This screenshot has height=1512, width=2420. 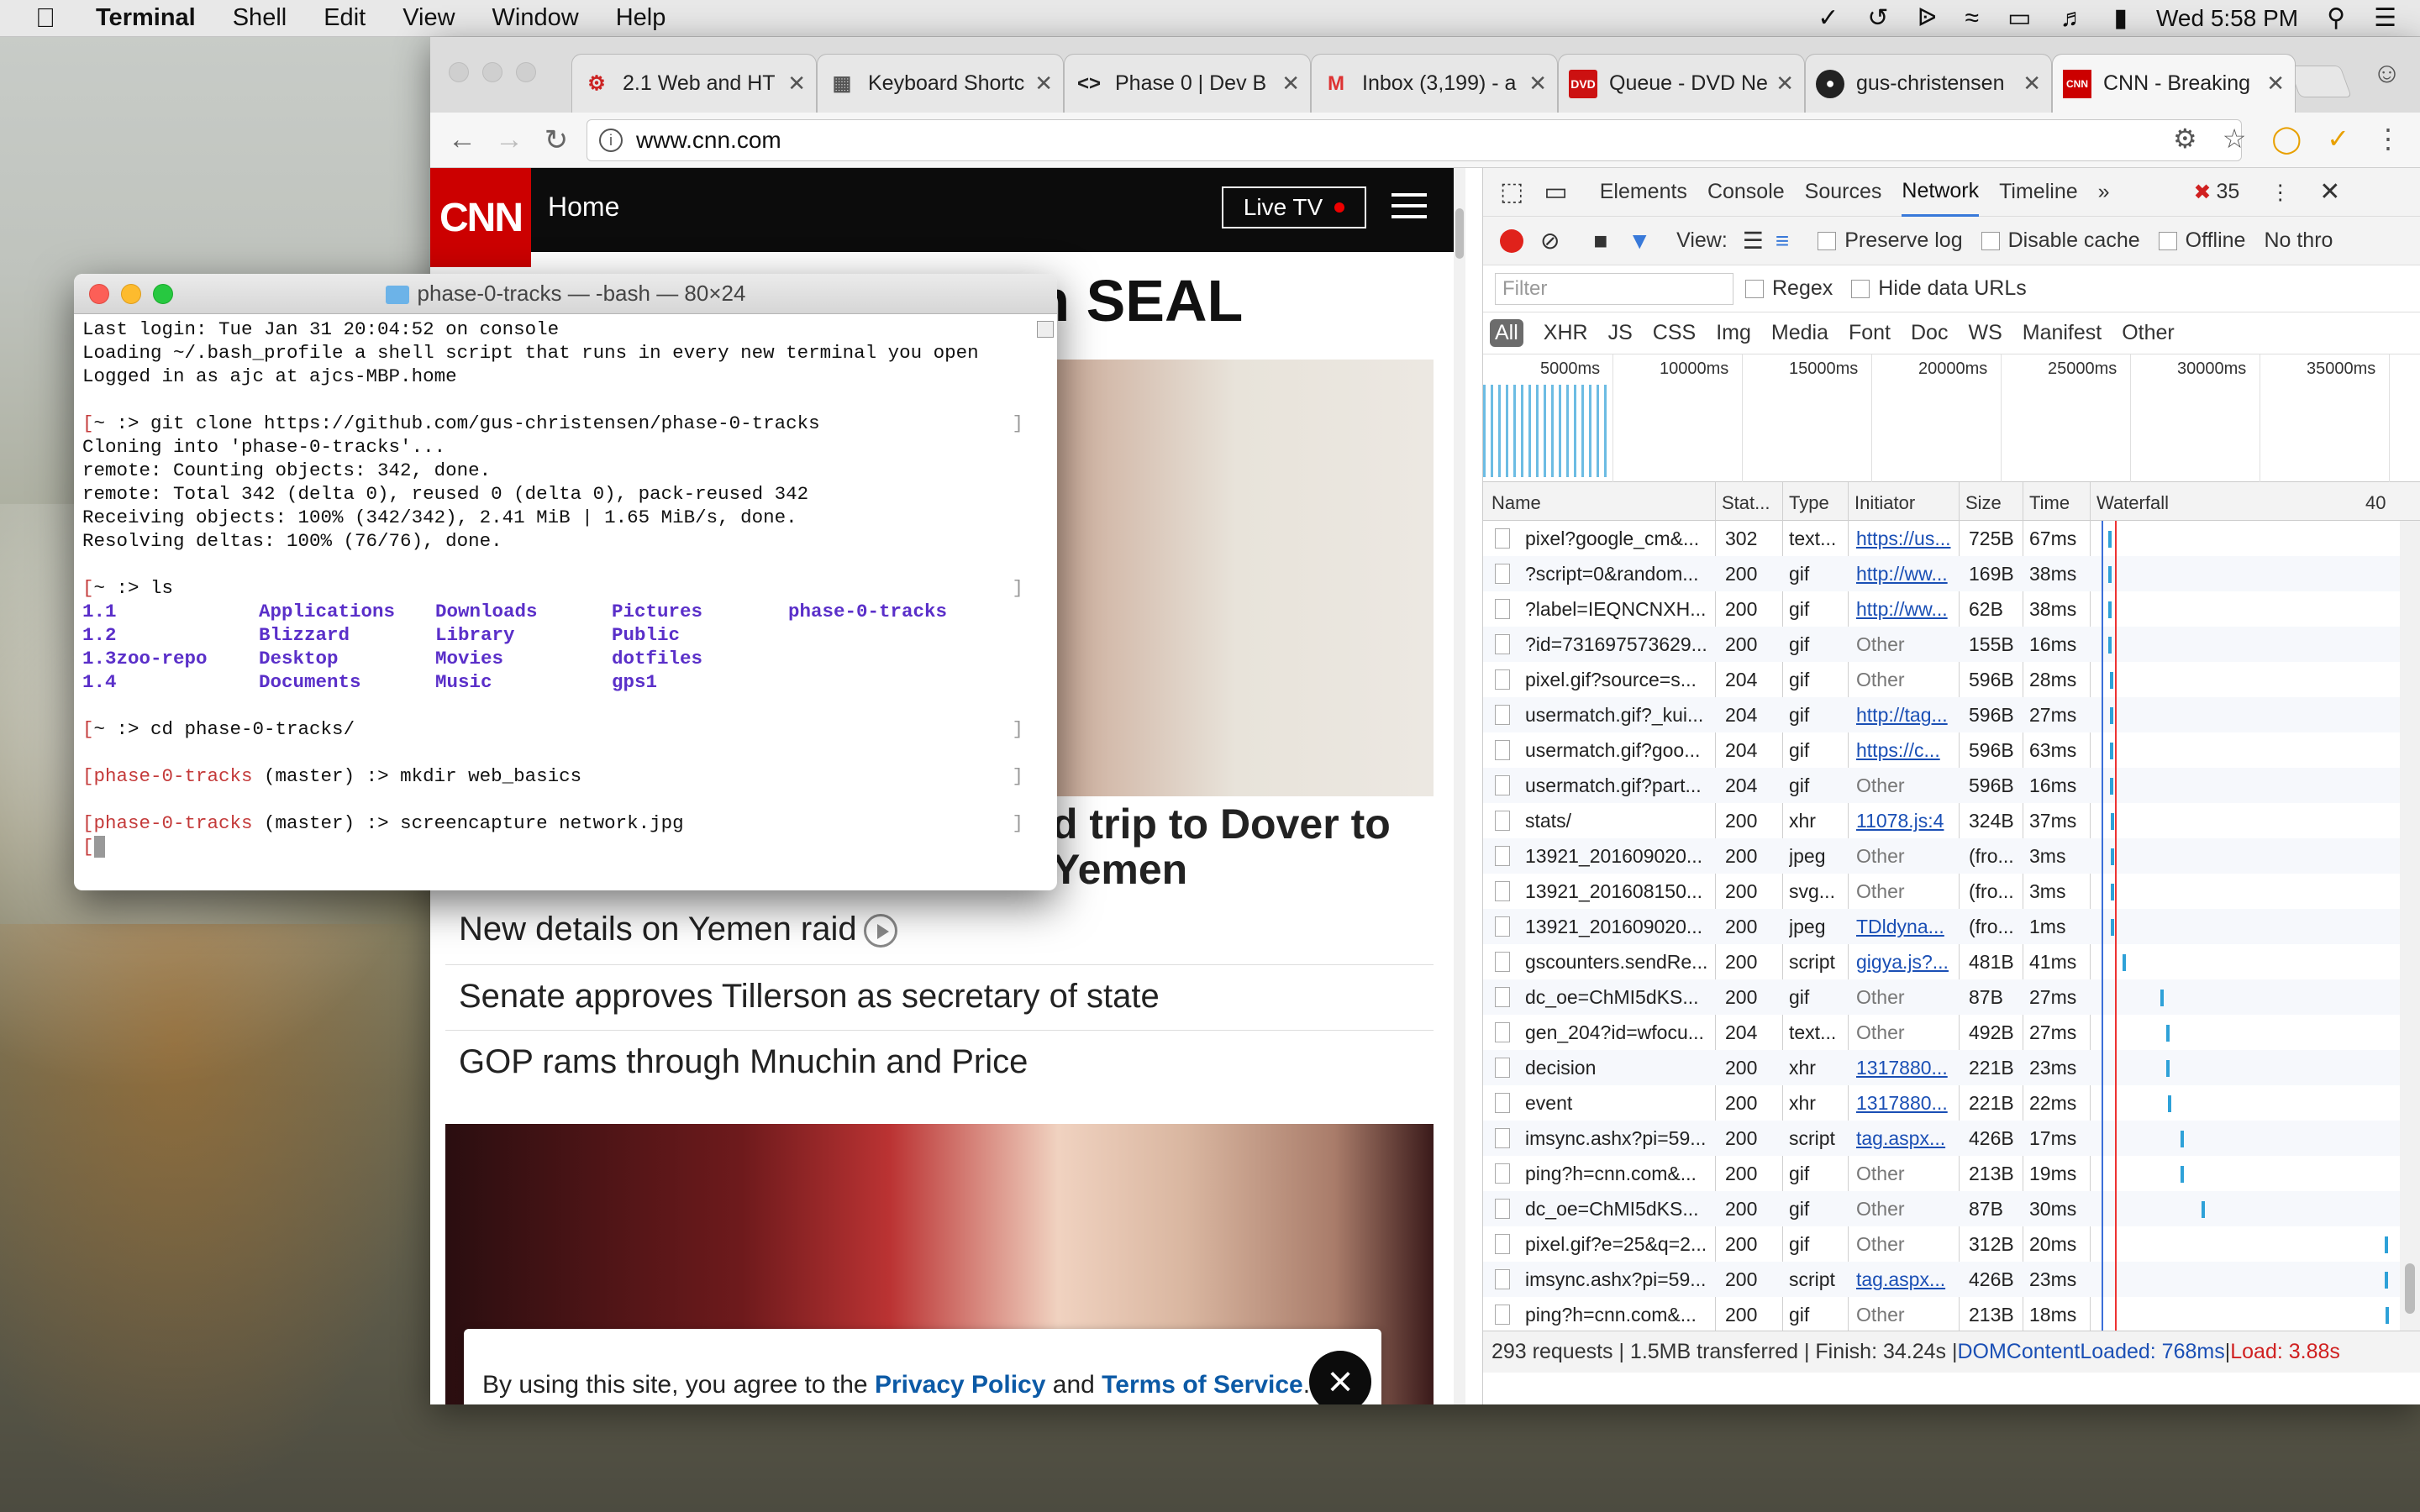 I want to click on type-filter-xhr: XHR, so click(x=1566, y=333).